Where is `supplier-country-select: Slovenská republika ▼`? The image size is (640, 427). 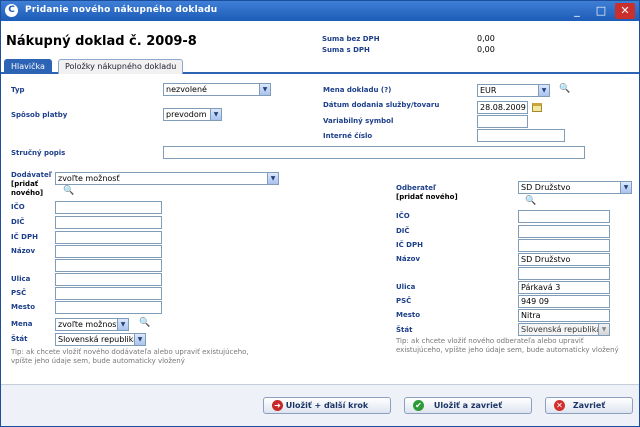
supplier-country-select: Slovenská republika ▼ is located at coordinates (100, 339).